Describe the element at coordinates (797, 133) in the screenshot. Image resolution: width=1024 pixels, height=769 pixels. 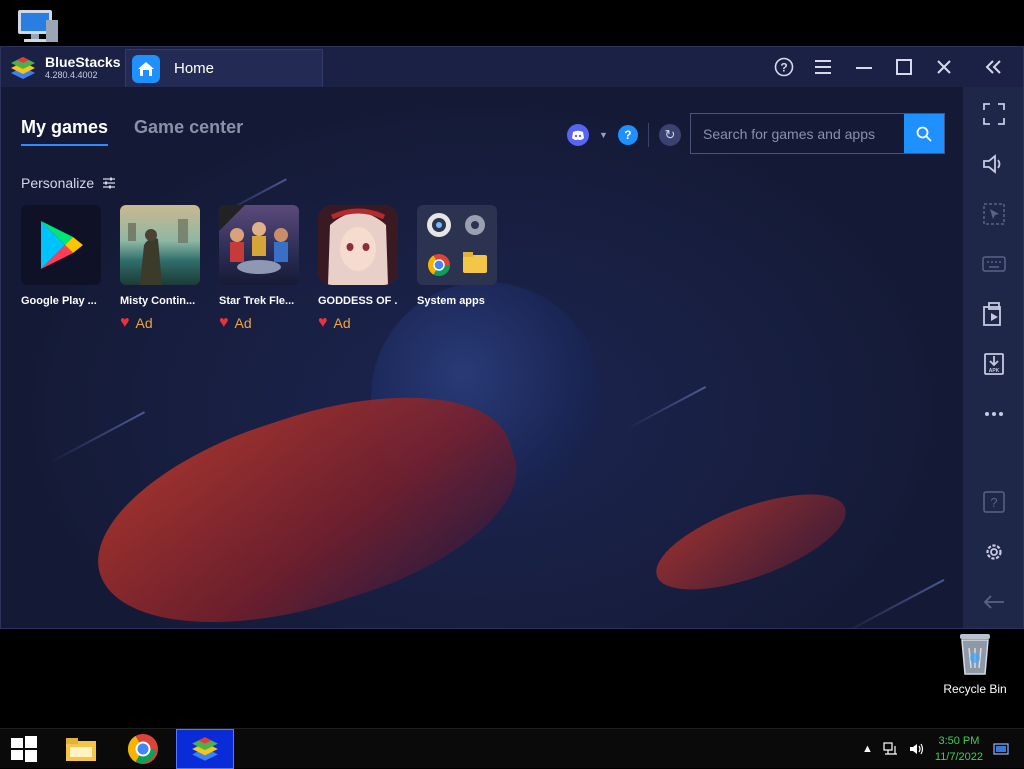
I see `search-input` at that location.